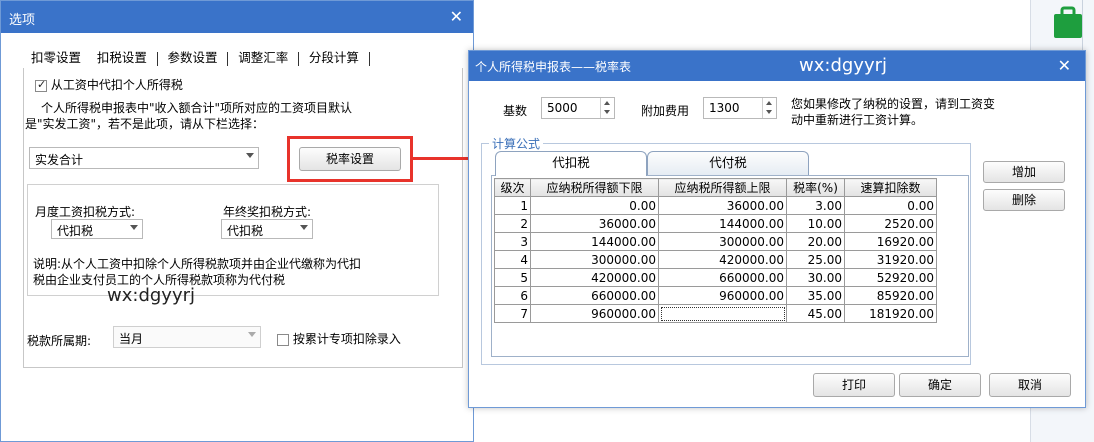 Image resolution: width=1094 pixels, height=442 pixels. What do you see at coordinates (116, 85) in the screenshot?
I see `deduct-tax-label: 从工资中代扣个人所得税` at bounding box center [116, 85].